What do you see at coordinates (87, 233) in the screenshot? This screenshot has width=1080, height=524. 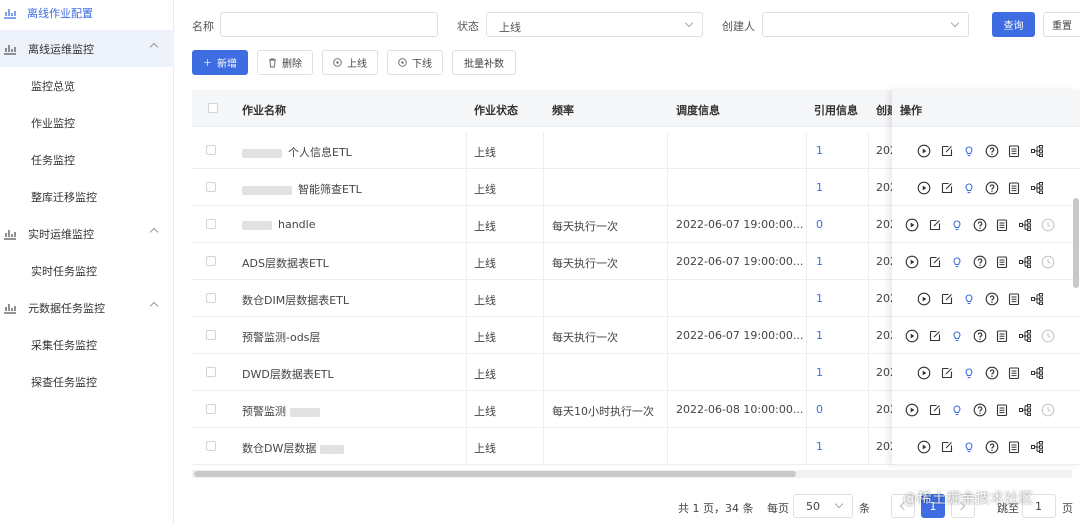 I see `sidebar-group-1: 实时运维监控` at bounding box center [87, 233].